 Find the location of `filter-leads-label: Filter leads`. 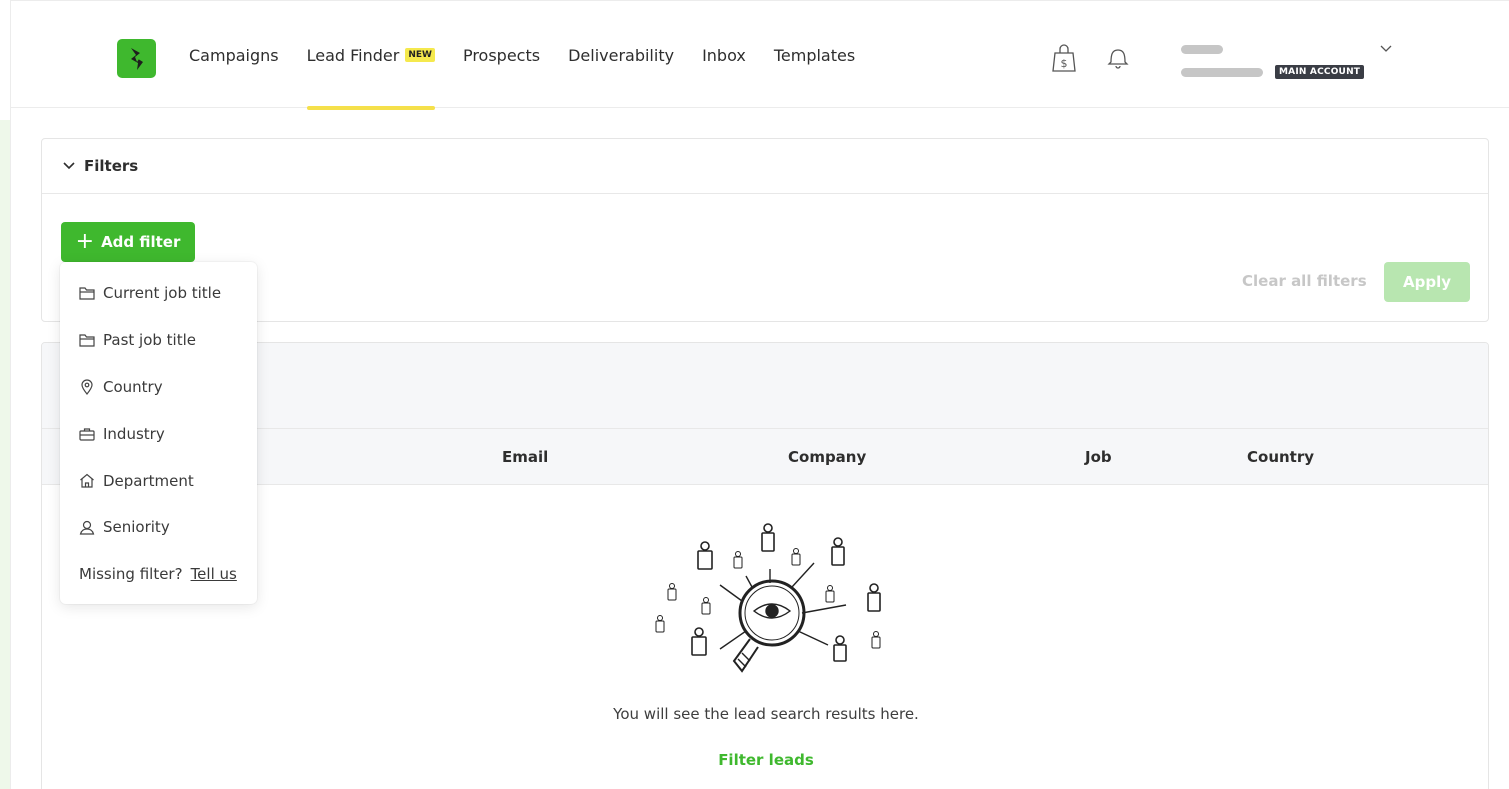

filter-leads-label: Filter leads is located at coordinates (766, 760).